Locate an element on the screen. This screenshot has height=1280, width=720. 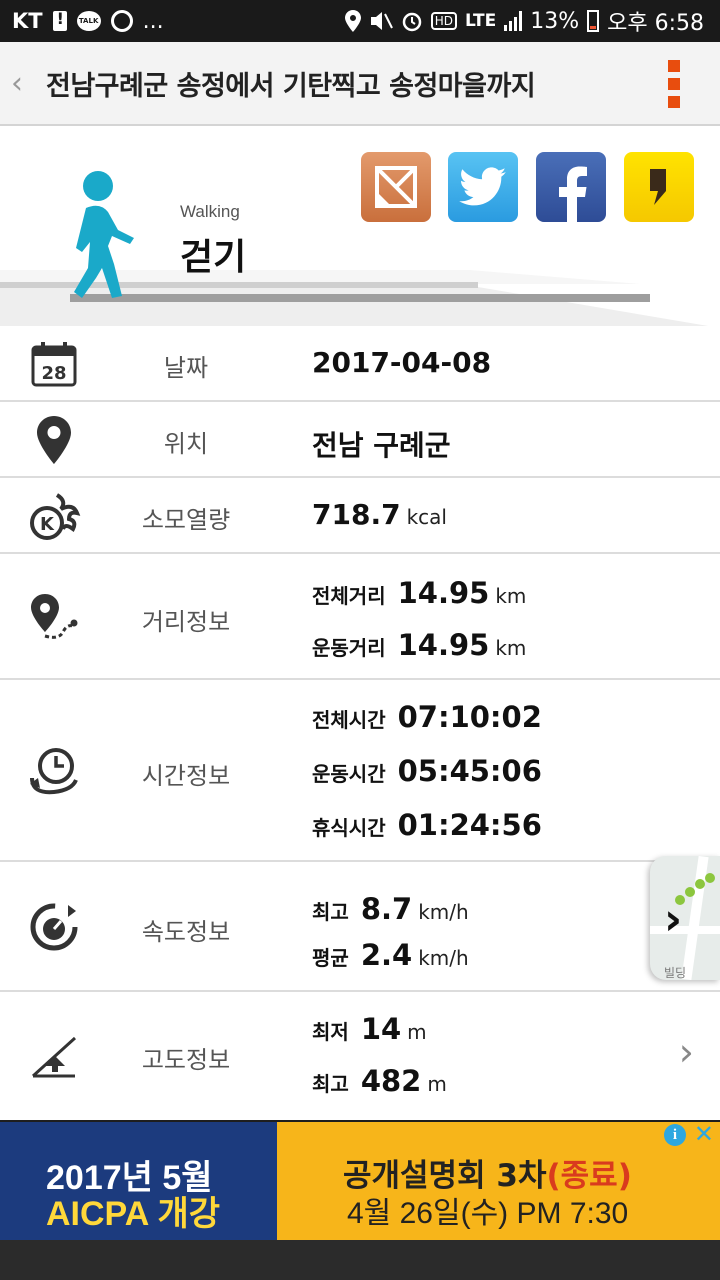
ad-bottom-strip is located at coordinates (360, 1260).